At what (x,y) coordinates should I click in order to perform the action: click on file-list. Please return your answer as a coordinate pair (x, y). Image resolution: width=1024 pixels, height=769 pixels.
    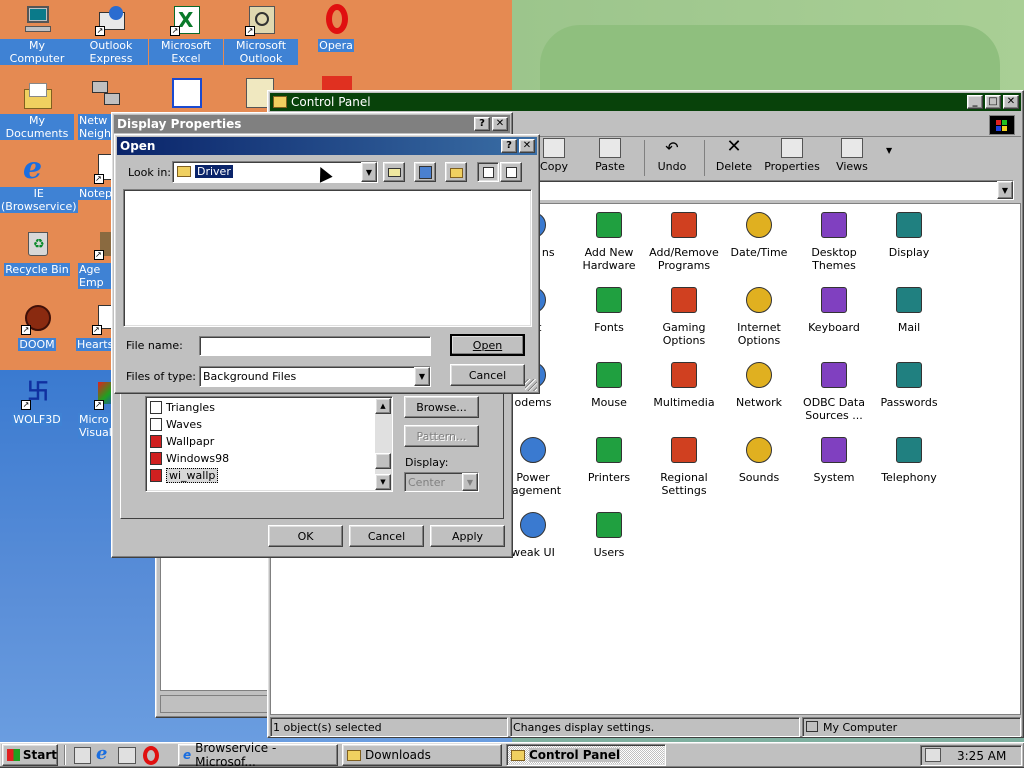
    Looking at the image, I should click on (327, 258).